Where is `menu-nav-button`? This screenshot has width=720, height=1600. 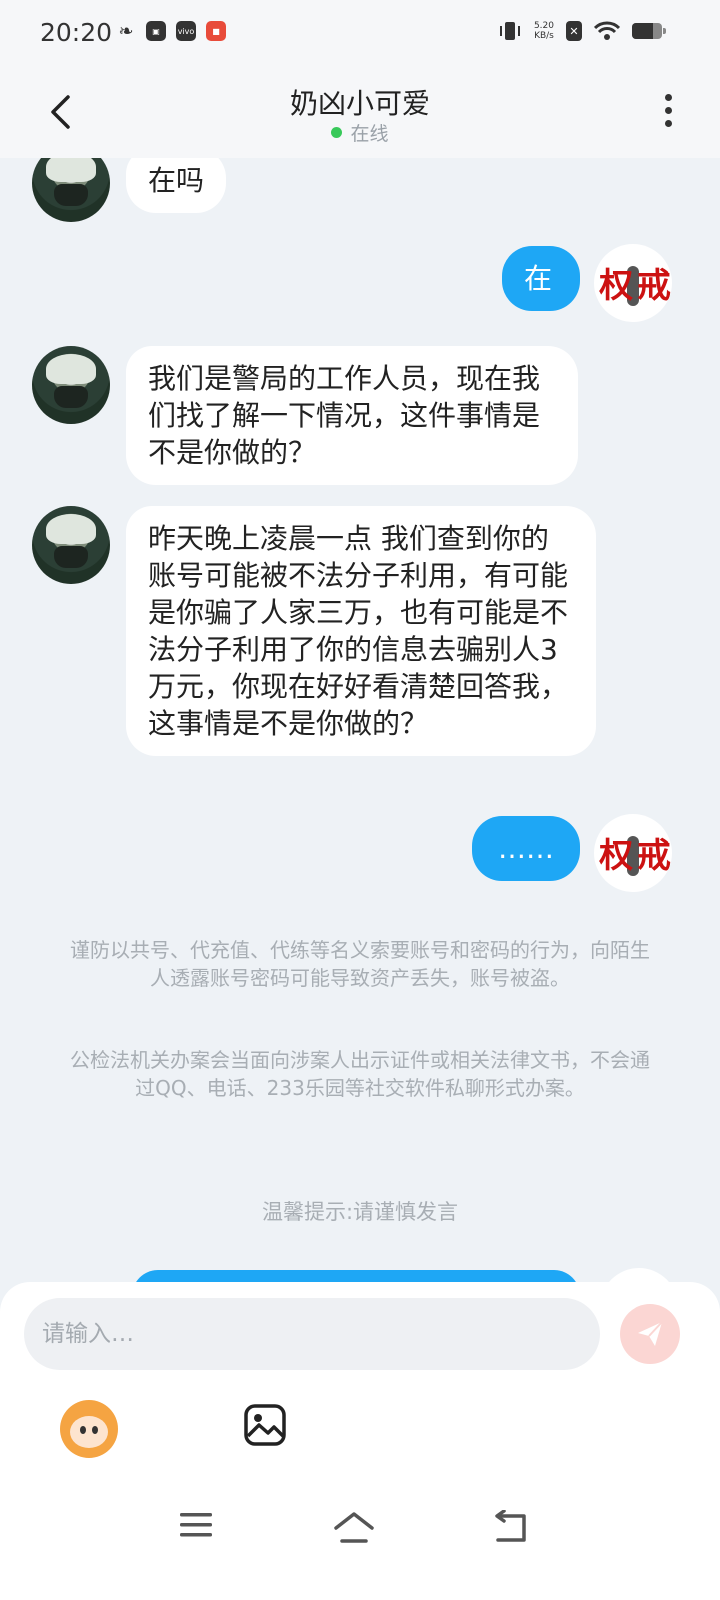 menu-nav-button is located at coordinates (198, 1530).